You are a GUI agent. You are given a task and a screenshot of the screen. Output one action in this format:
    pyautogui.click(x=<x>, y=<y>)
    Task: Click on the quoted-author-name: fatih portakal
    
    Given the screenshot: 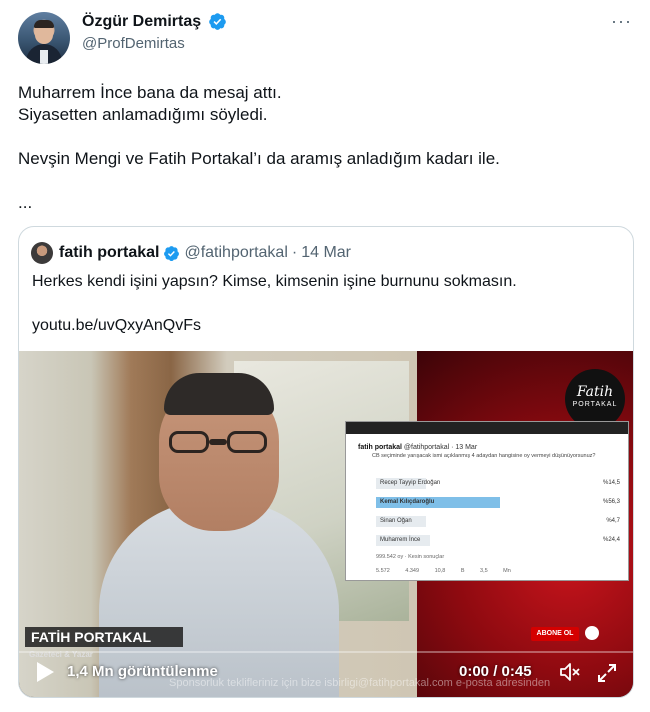 What is the action you would take?
    pyautogui.click(x=109, y=252)
    